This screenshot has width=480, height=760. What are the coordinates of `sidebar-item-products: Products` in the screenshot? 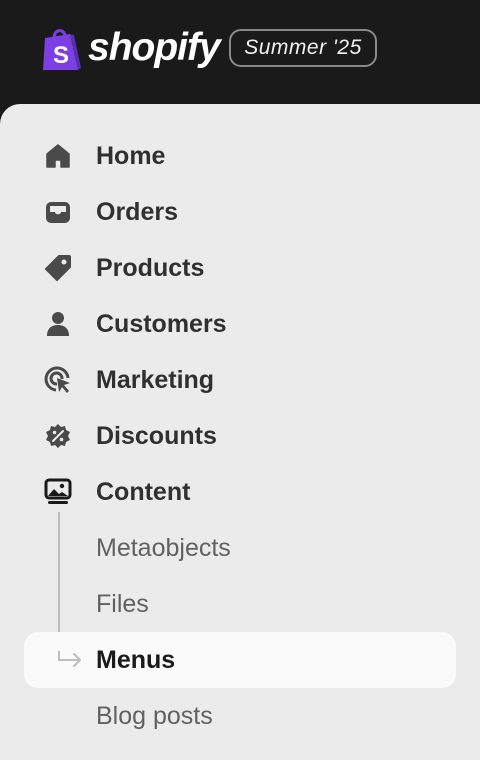 It's located at (240, 268).